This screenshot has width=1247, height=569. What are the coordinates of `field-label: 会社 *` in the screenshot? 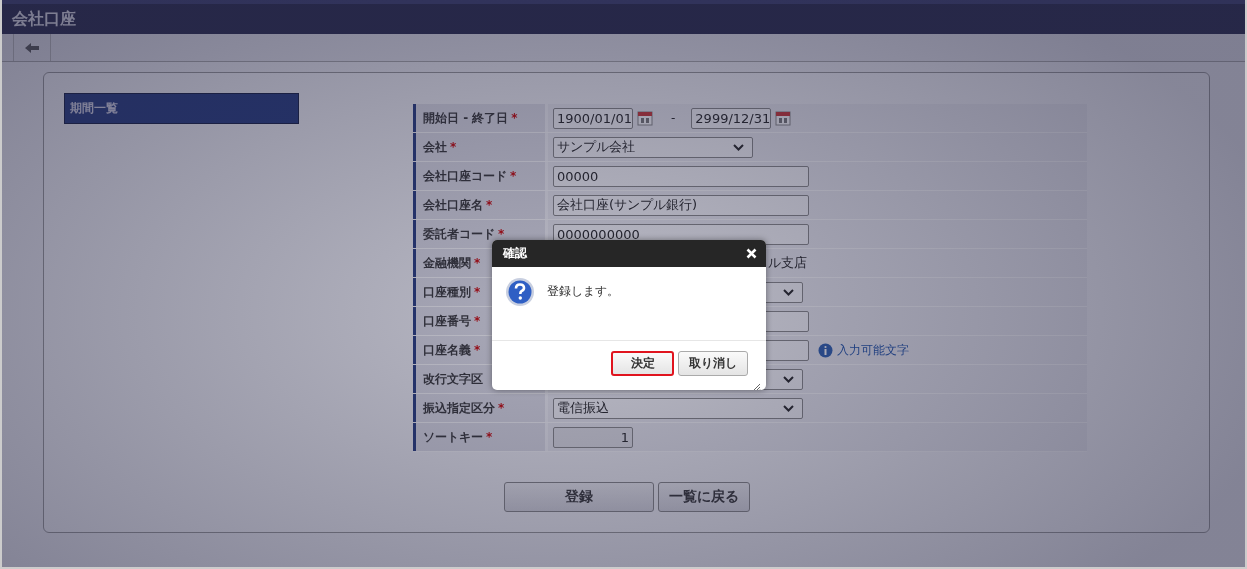 It's located at (479, 147).